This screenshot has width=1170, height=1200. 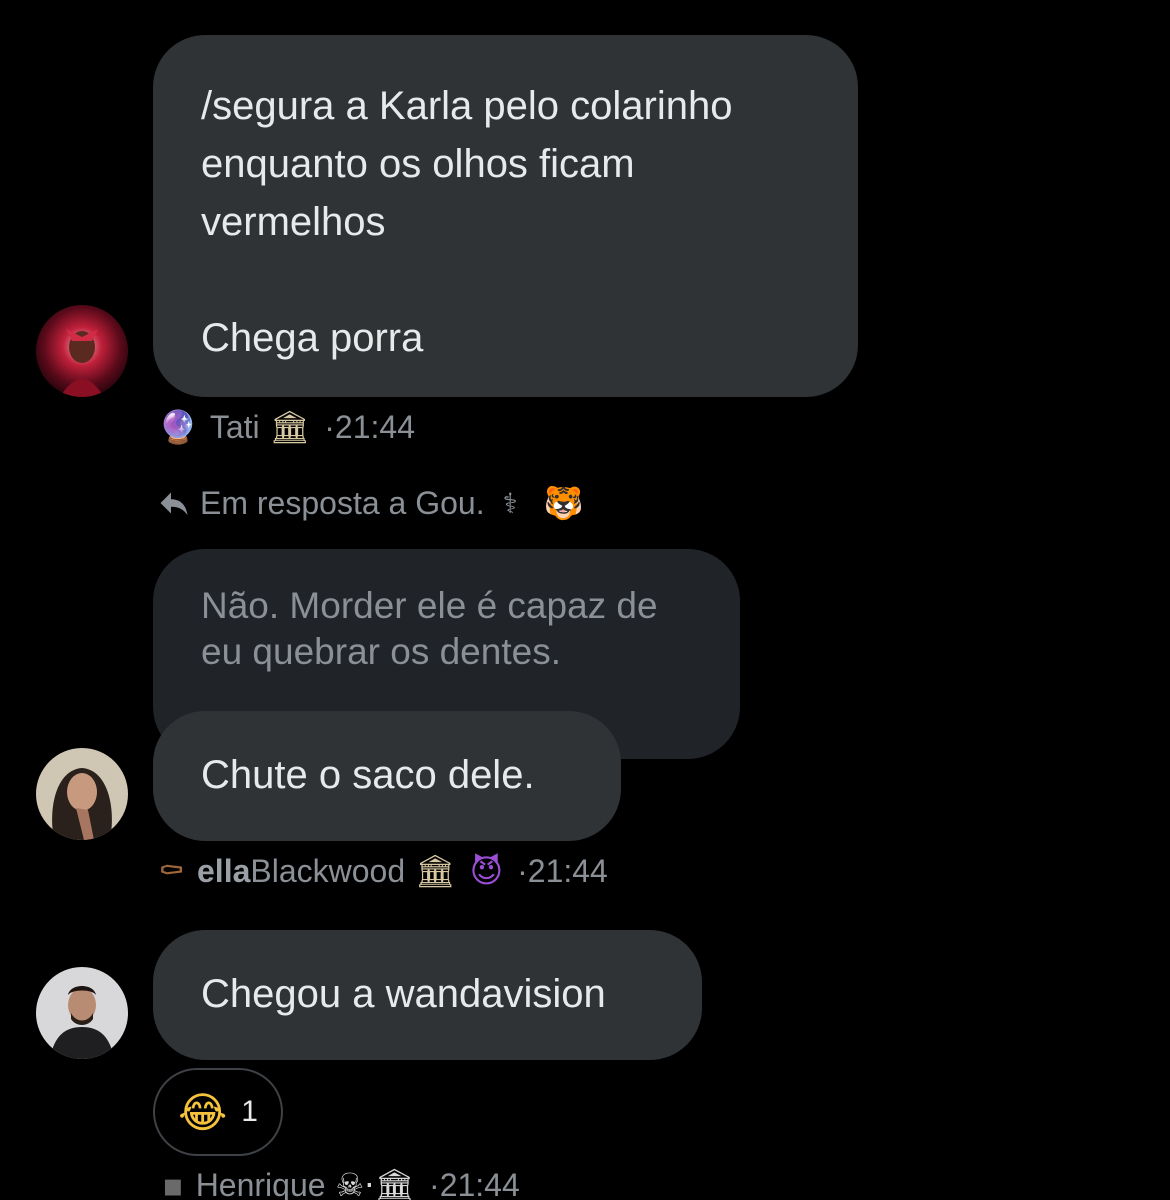 I want to click on message-bubble: Chute o saco dele., so click(x=387, y=776).